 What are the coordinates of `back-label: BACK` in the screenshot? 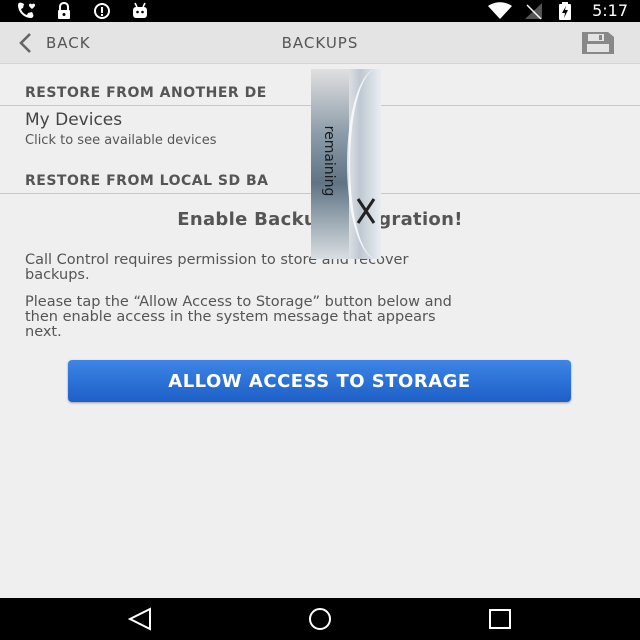 It's located at (68, 43).